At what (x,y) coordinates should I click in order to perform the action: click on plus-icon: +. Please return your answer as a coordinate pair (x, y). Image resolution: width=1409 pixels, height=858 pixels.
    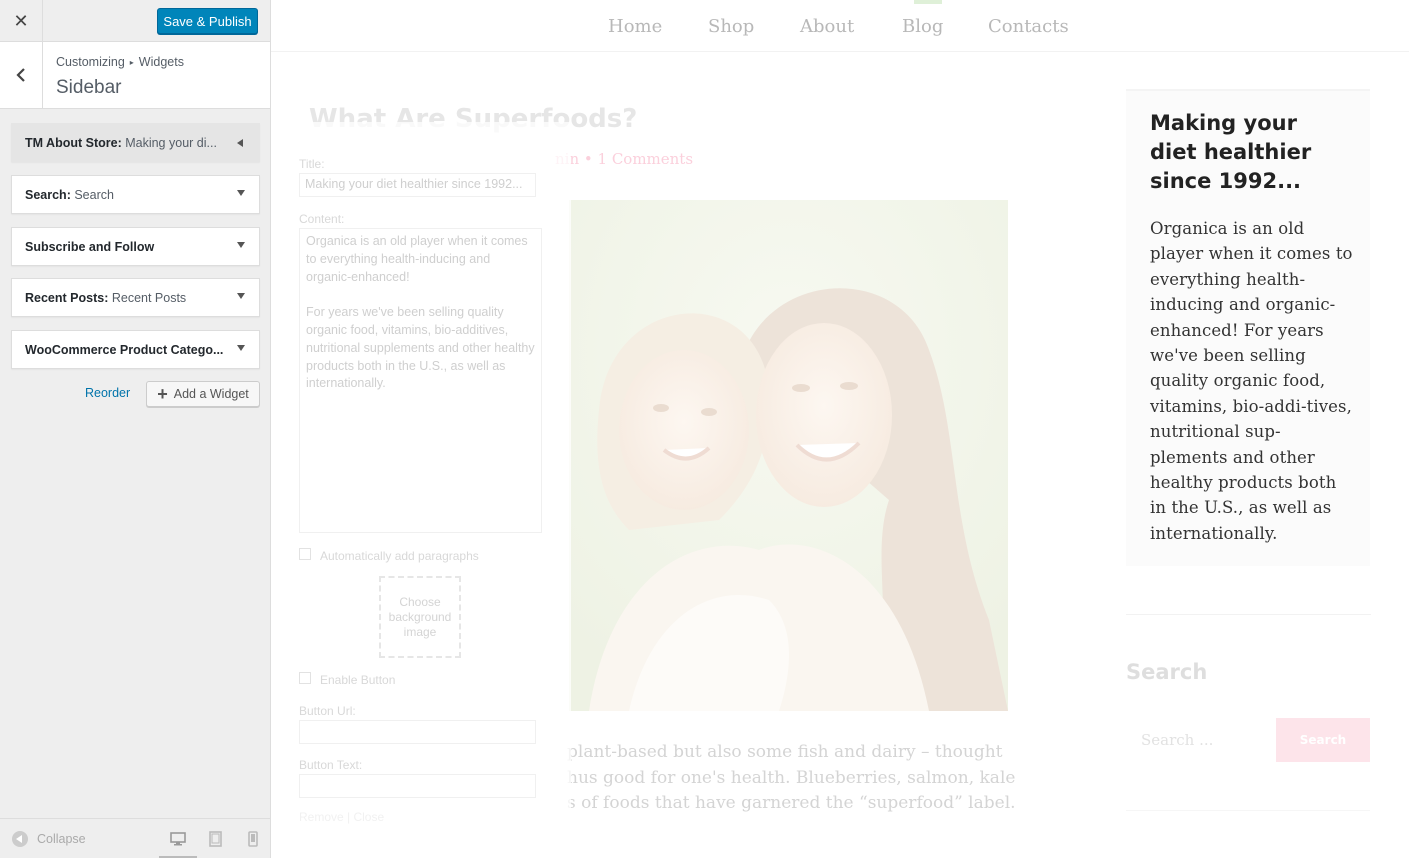
    Looking at the image, I should click on (162, 394).